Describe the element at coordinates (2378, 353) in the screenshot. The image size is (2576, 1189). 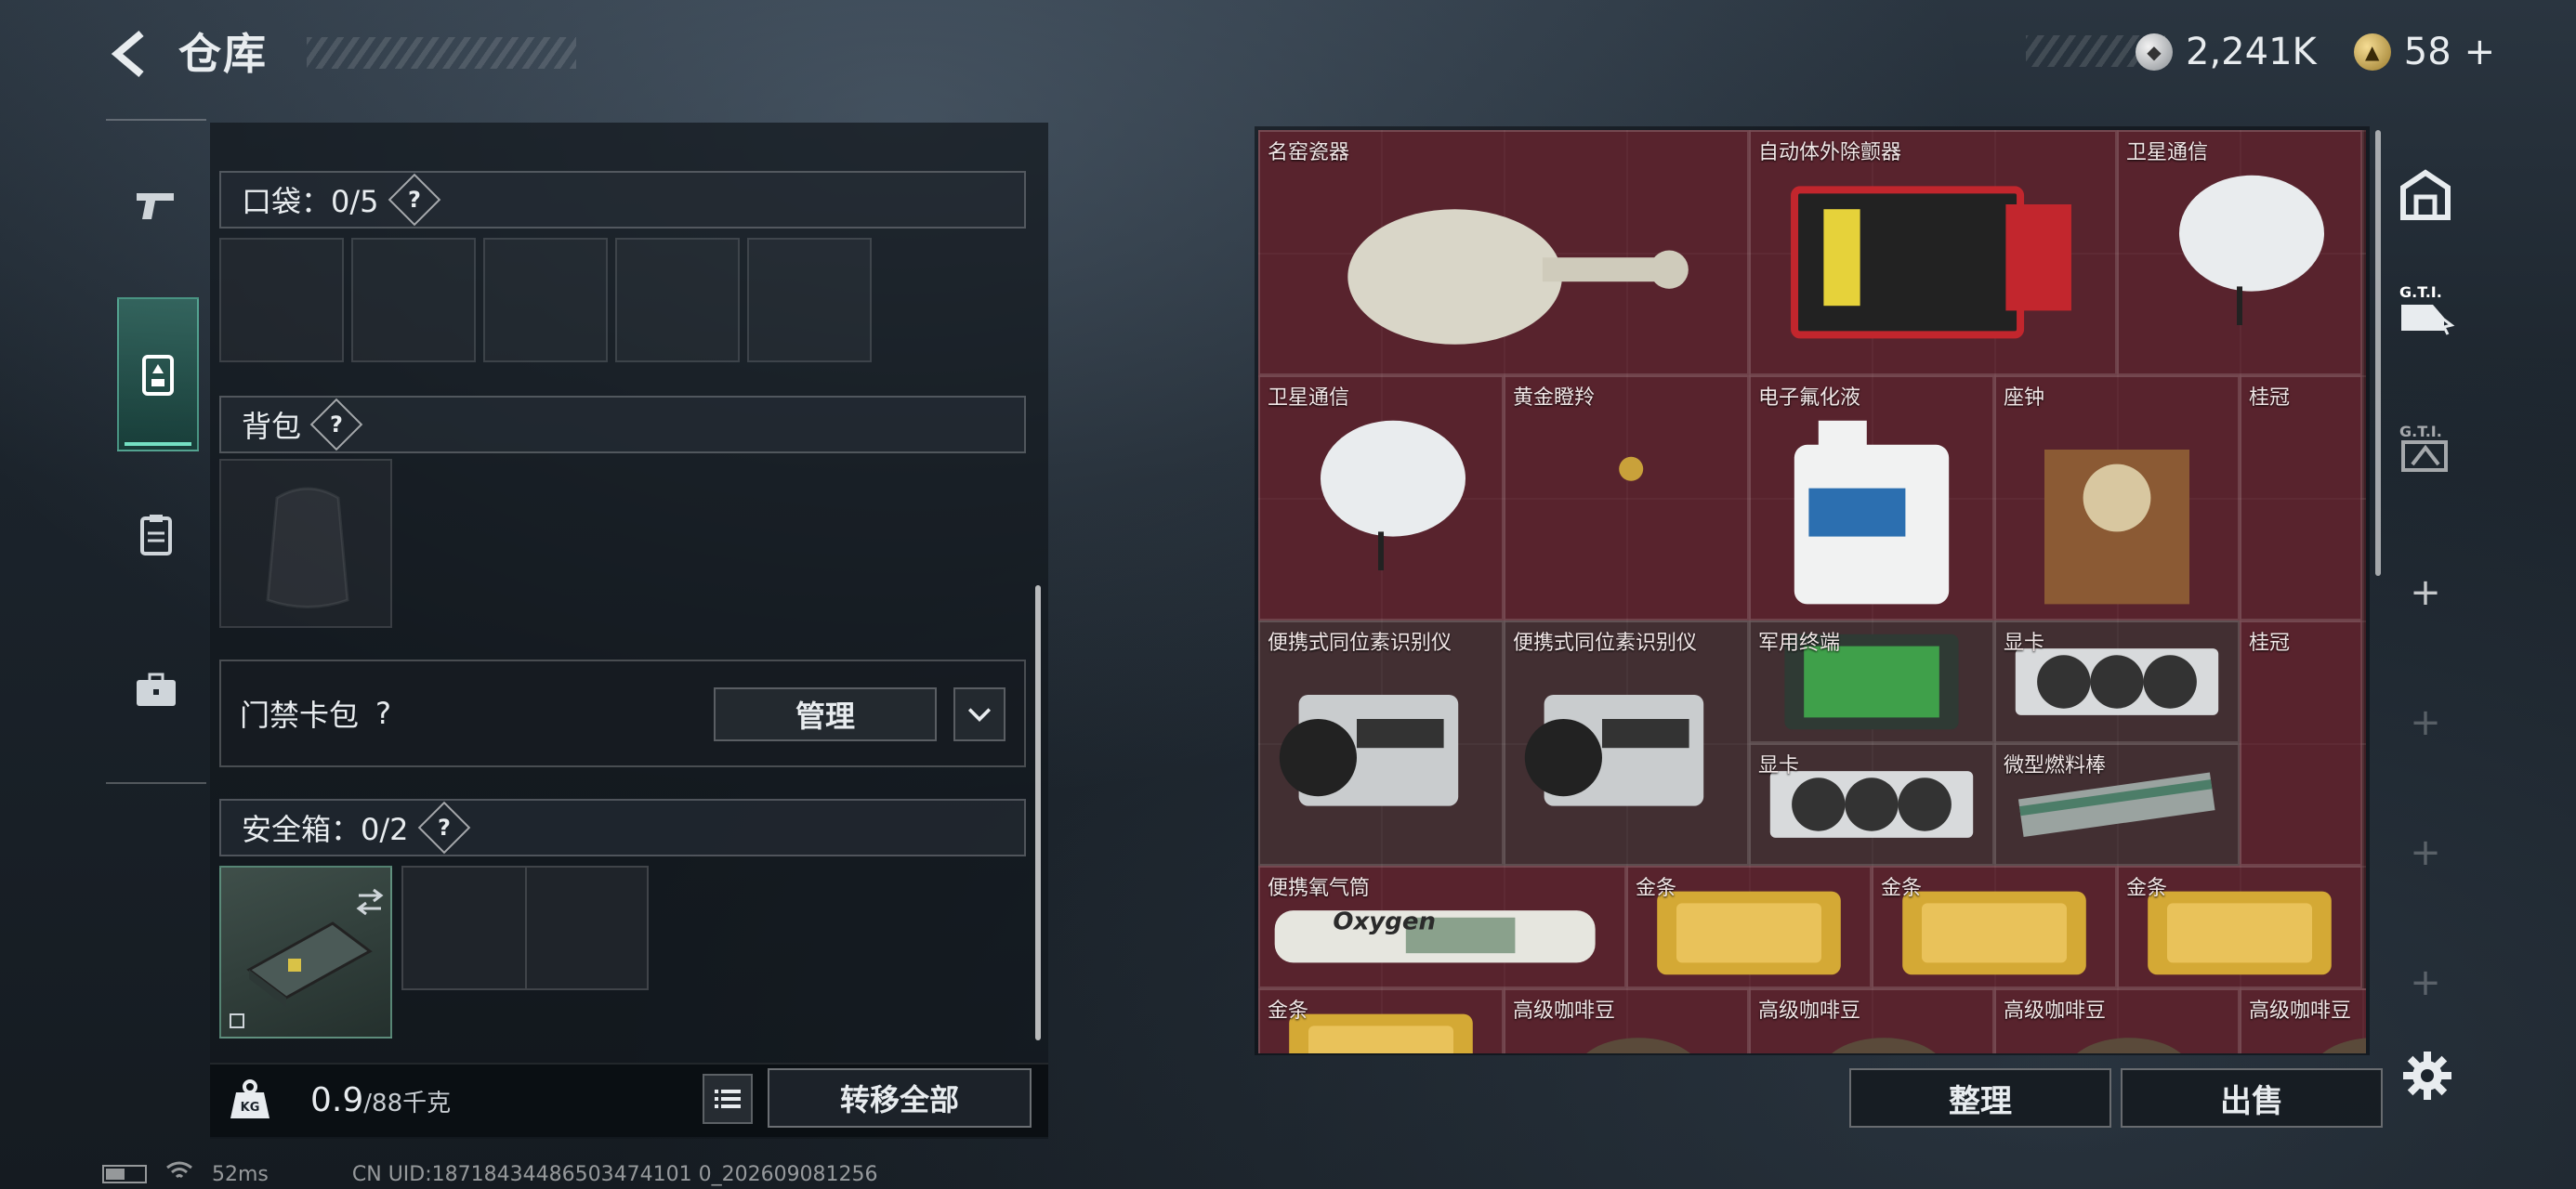
I see `storage-scrollbar` at that location.